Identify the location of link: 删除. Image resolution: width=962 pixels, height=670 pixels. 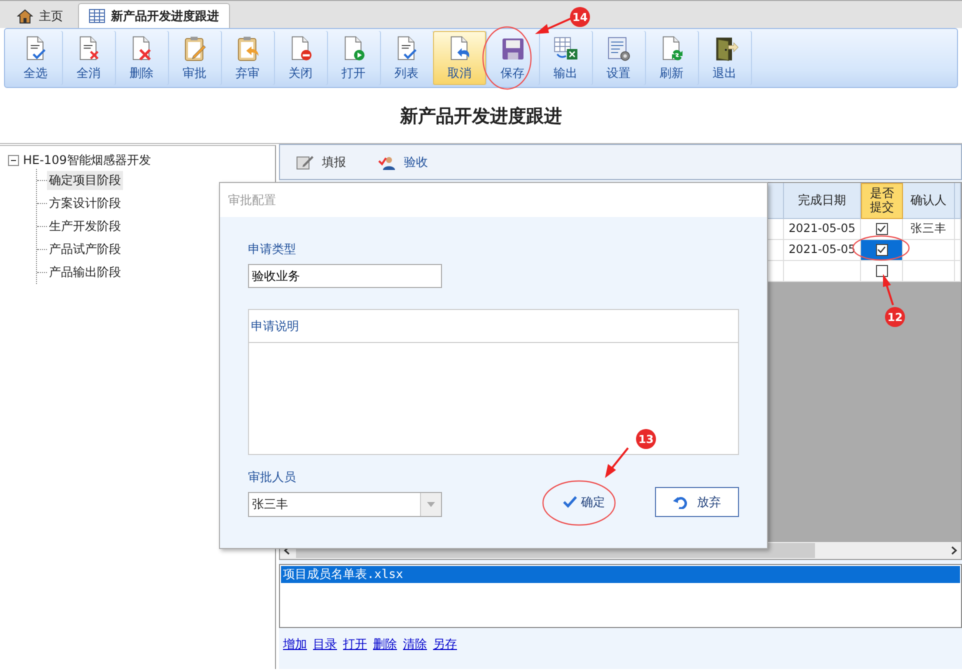
(385, 644).